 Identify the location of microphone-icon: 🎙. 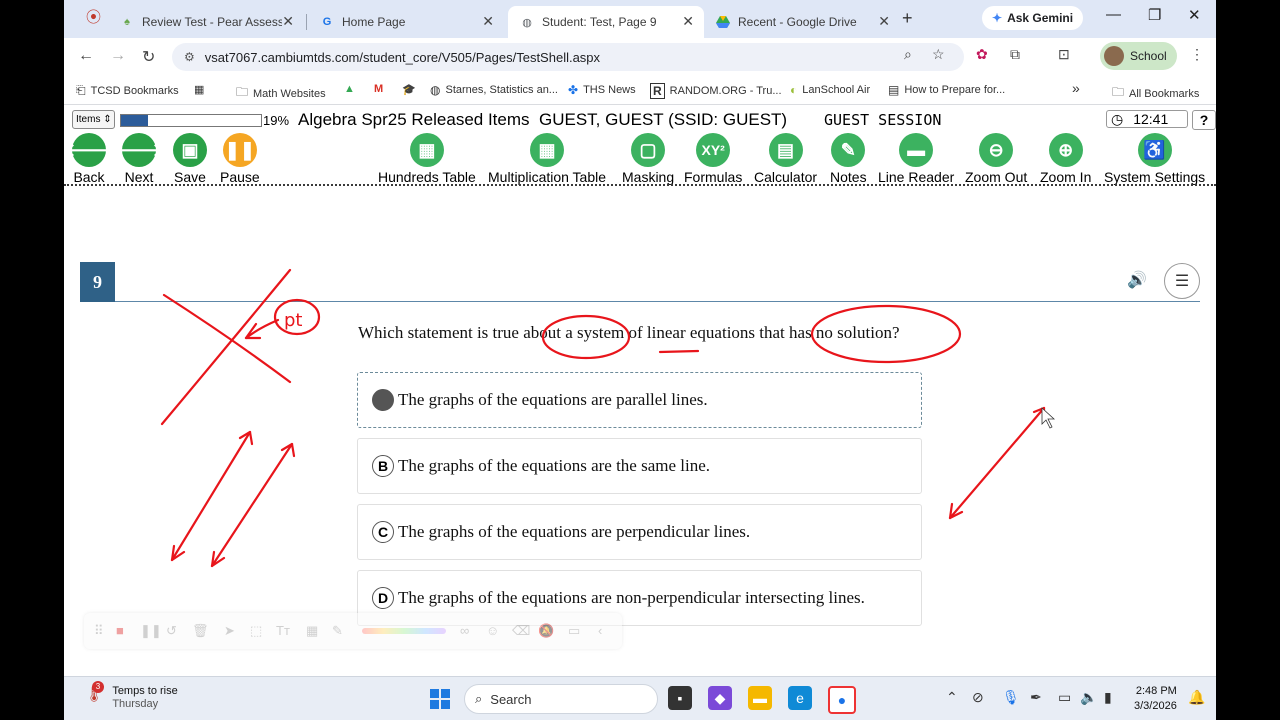
(1011, 697).